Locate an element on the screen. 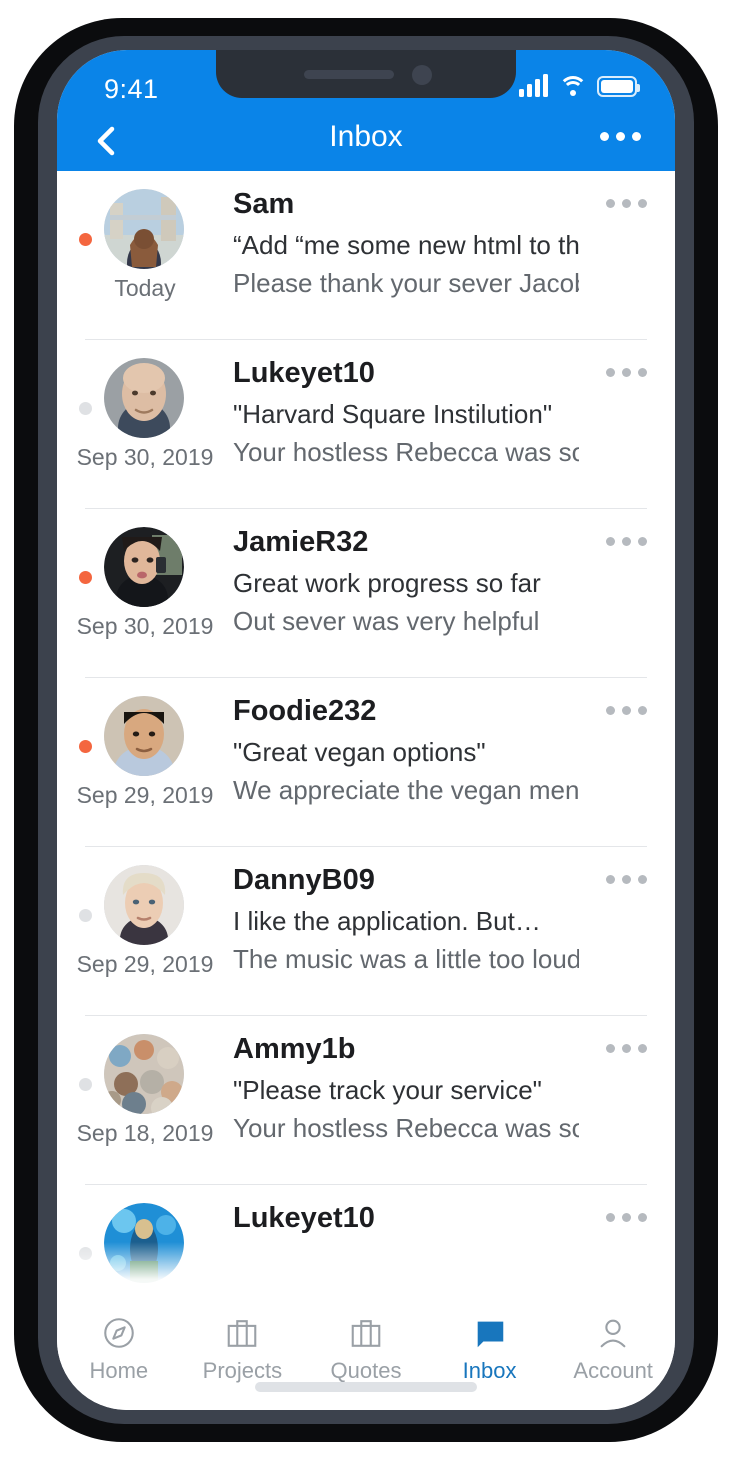 The height and width of the screenshot is (1460, 732). message-subject: "Harvard Square Instilution" is located at coordinates (393, 413).